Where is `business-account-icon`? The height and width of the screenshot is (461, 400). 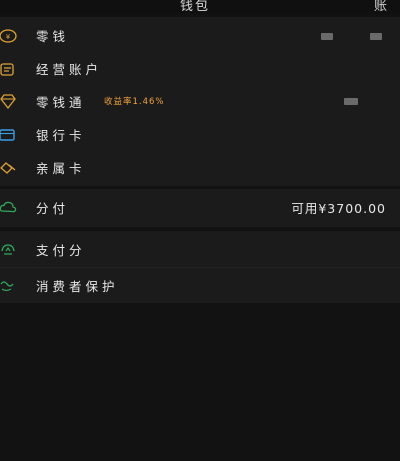
business-account-icon is located at coordinates (9, 69).